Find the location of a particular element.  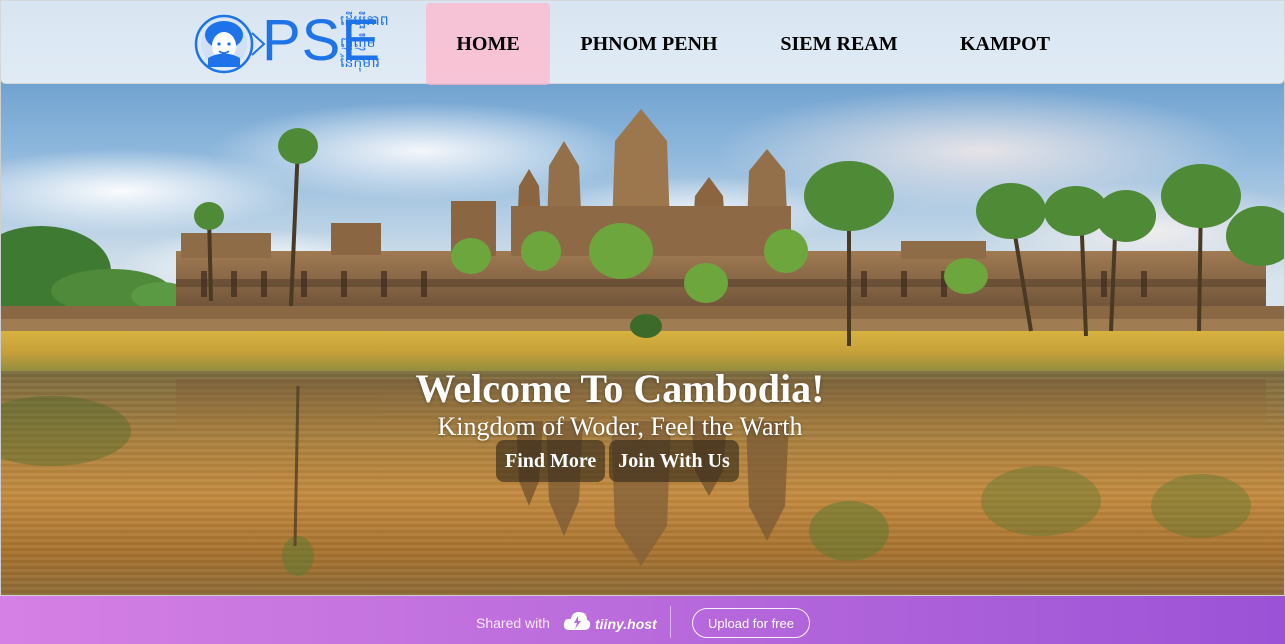

upload-for-free-button: Upload for free is located at coordinates (751, 623).